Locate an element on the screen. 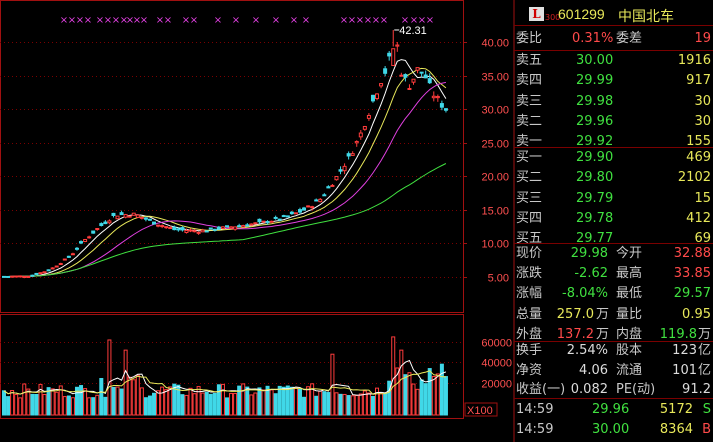 The width and height of the screenshot is (713, 442). tick-row: 14:59 29.96 5172 S is located at coordinates (613, 410).